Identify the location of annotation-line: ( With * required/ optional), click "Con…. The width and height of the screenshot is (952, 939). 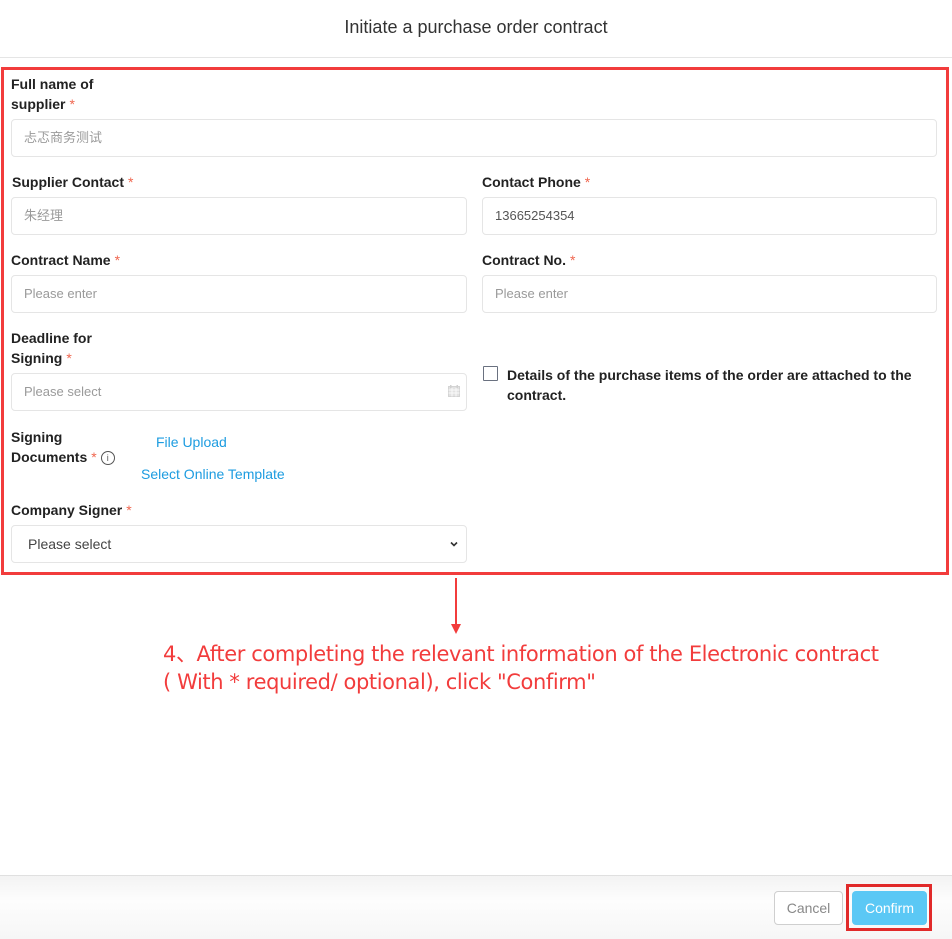
(379, 682).